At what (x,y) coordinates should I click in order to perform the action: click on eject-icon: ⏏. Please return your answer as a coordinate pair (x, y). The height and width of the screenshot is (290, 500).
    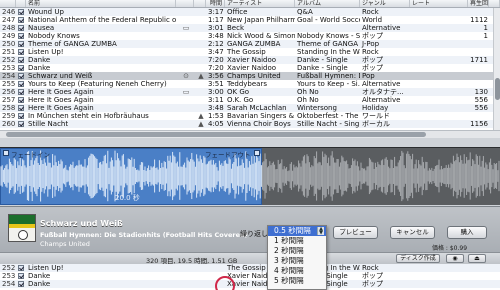
    Looking at the image, I should click on (477, 258).